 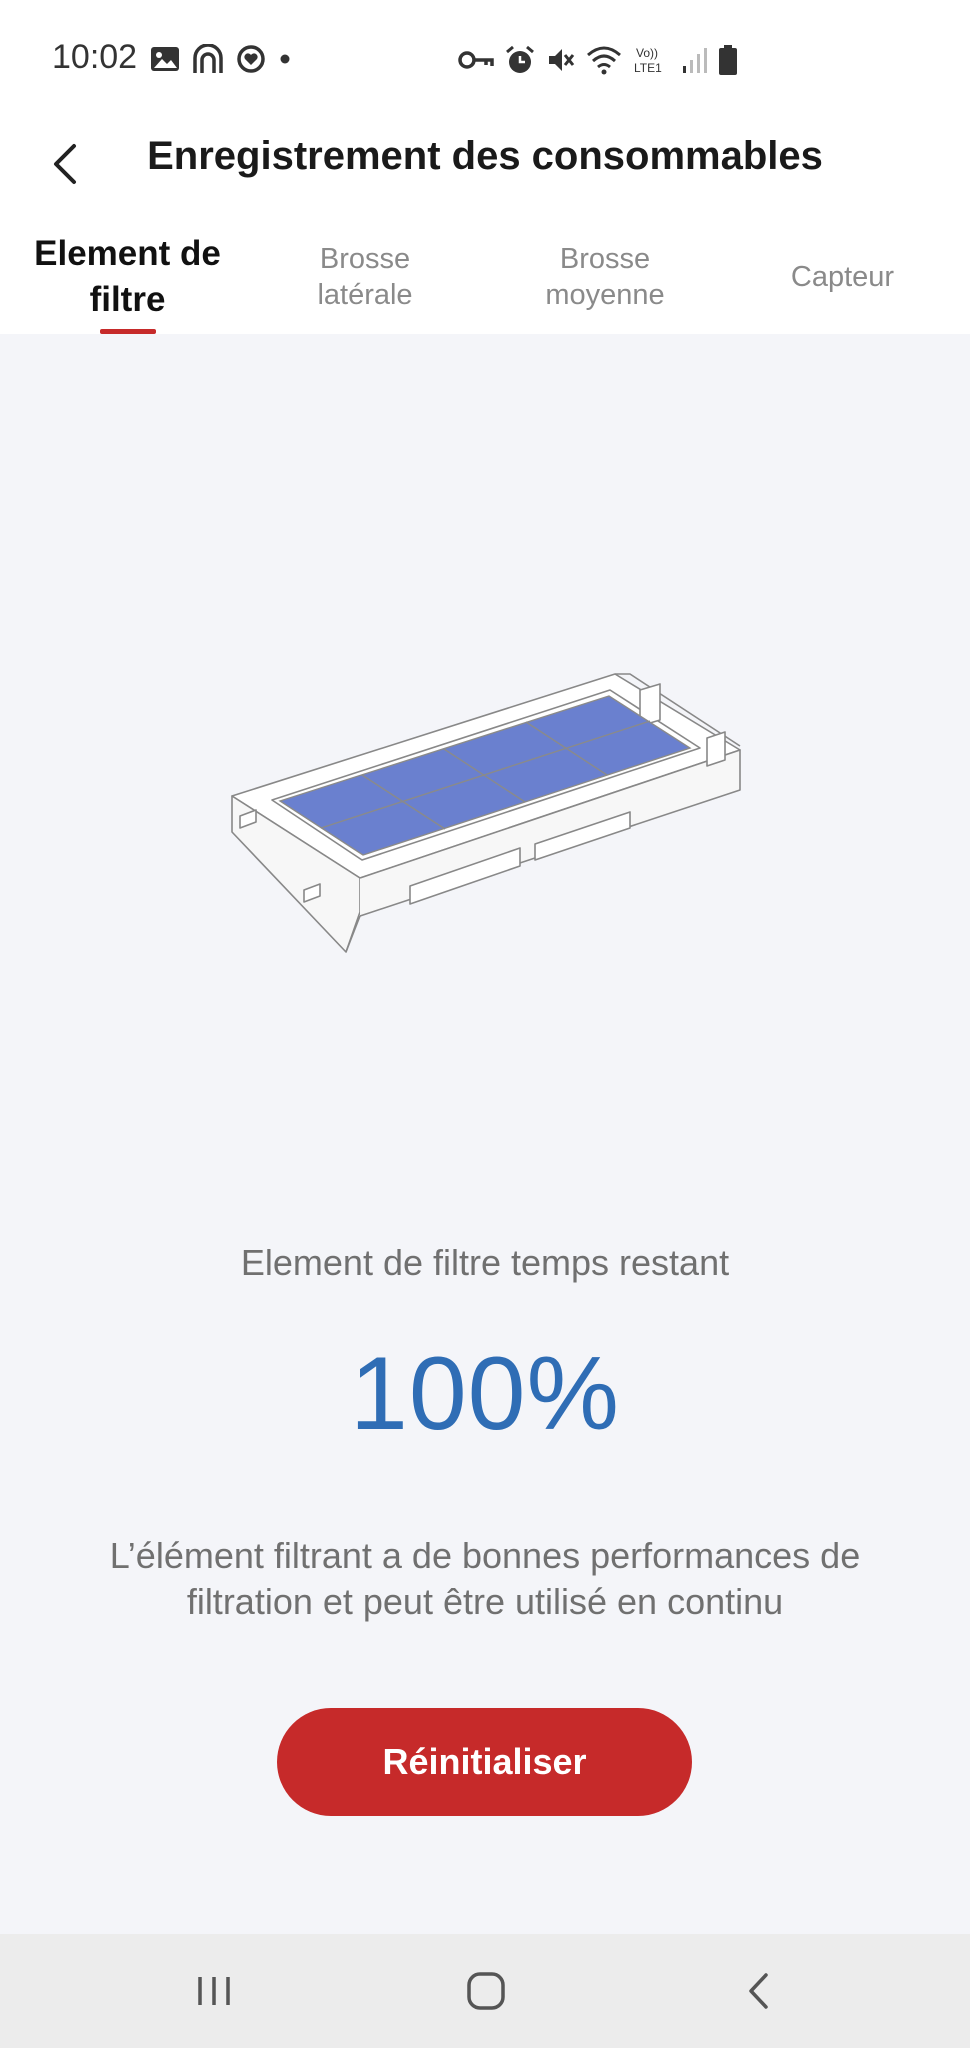 I want to click on tab-label: Capteur, so click(x=842, y=277).